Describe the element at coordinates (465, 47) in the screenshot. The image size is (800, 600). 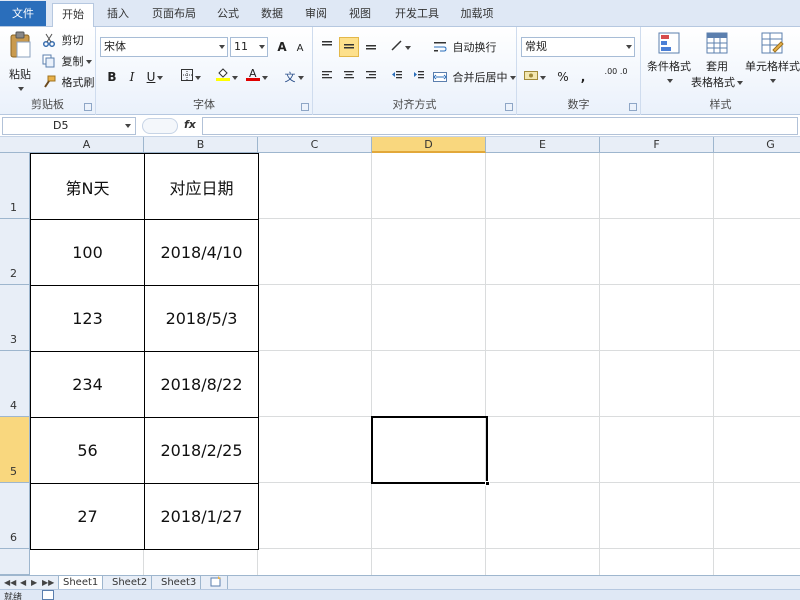
I see `wrap-text-button: 自动换行` at that location.